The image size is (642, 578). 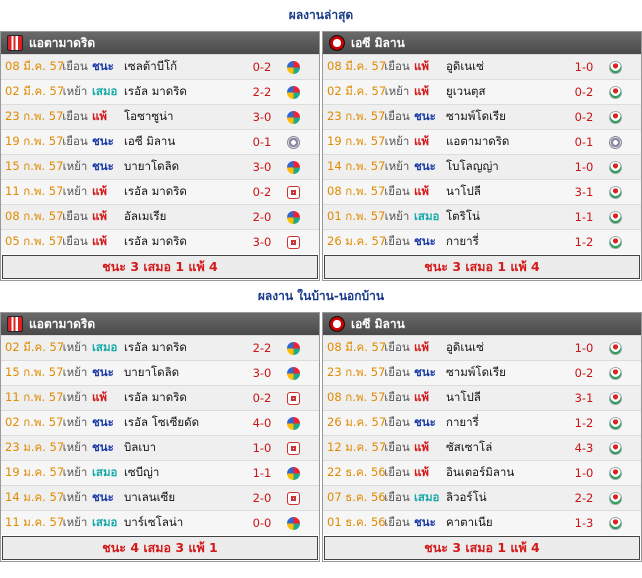 I want to click on opponent-link: เซบีญ่า, so click(x=183, y=473).